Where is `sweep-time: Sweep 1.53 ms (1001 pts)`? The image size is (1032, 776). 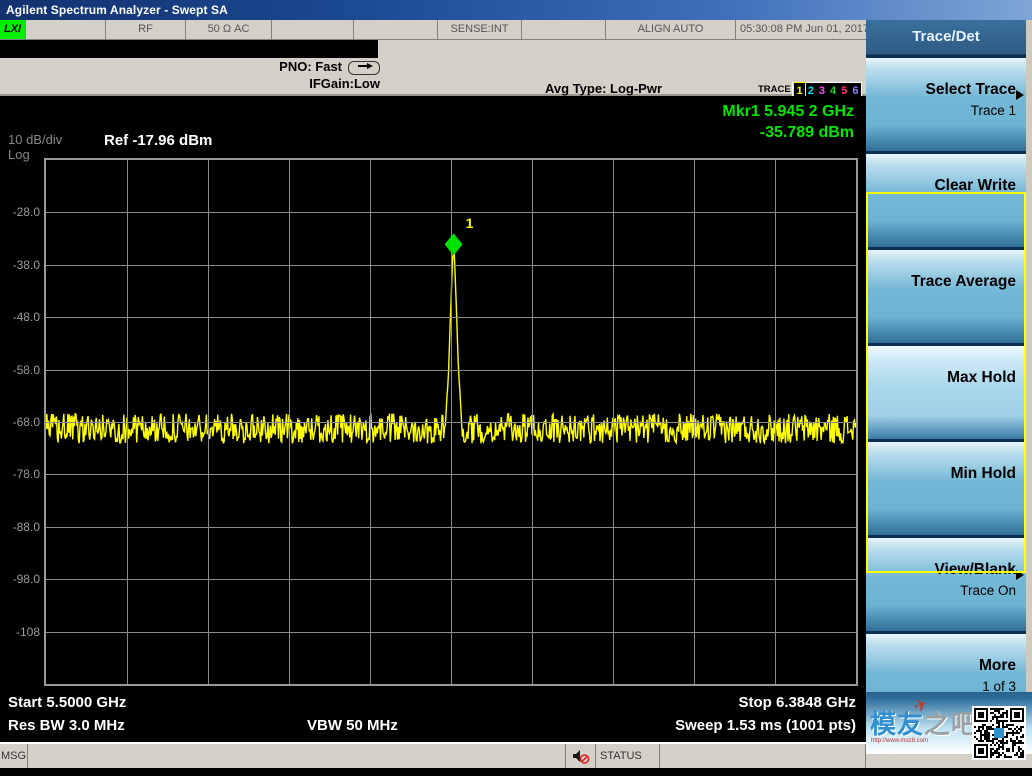 sweep-time: Sweep 1.53 ms (1001 pts) is located at coordinates (765, 725).